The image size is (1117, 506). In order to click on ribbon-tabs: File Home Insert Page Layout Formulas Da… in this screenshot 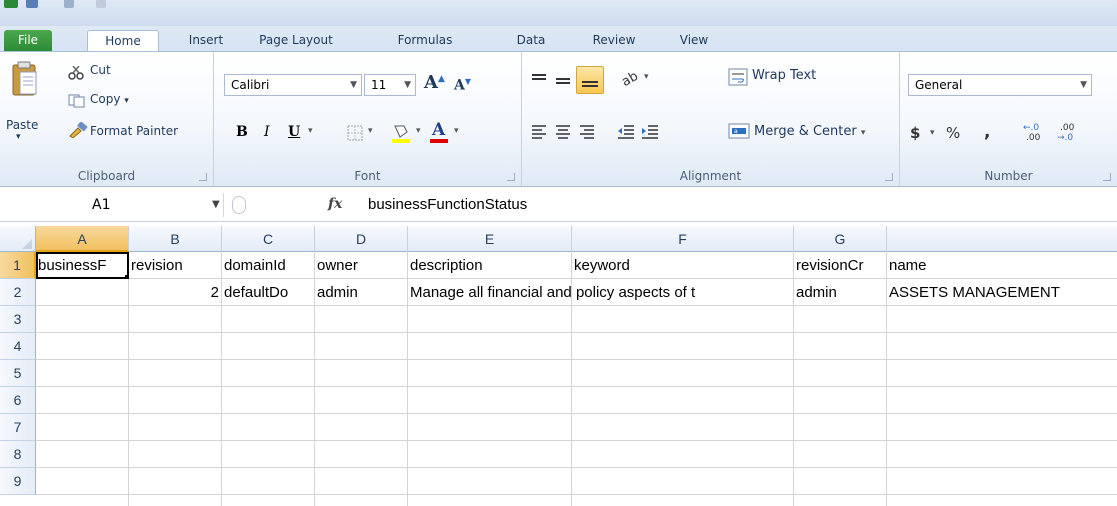, I will do `click(558, 39)`.